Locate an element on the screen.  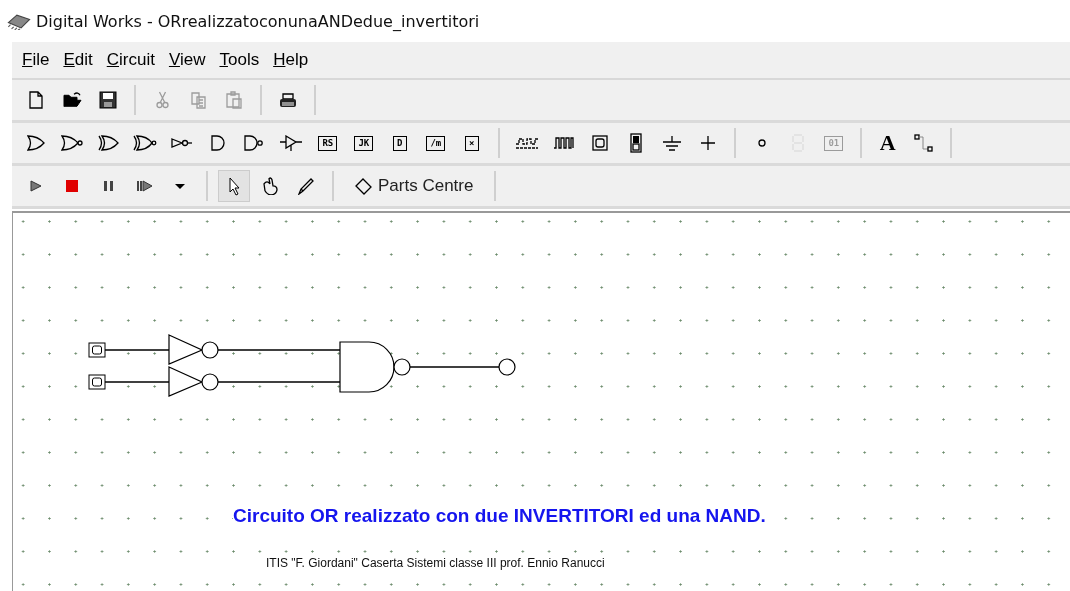
xnor-gate-icon is located at coordinates (145, 143).